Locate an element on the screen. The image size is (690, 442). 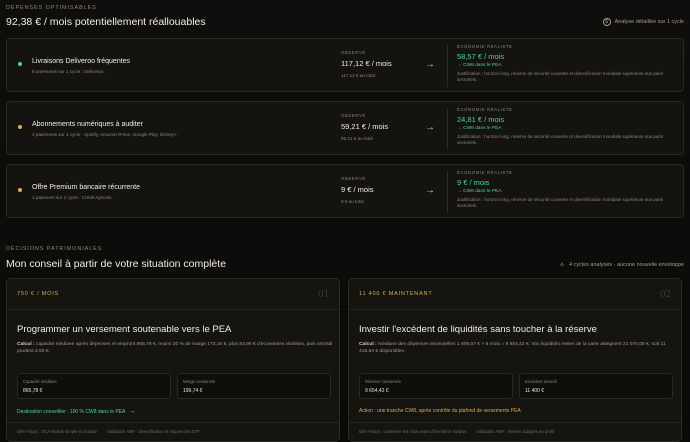
metric-box: Marge conservée 199,74 € is located at coordinates (254, 386).